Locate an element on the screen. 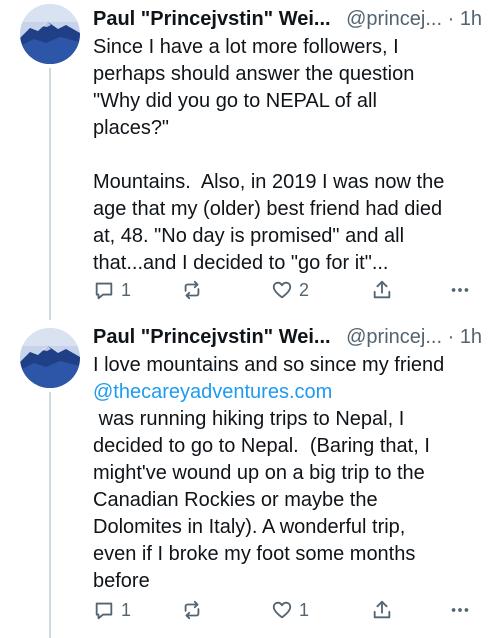  like-count: 2 is located at coordinates (304, 289).